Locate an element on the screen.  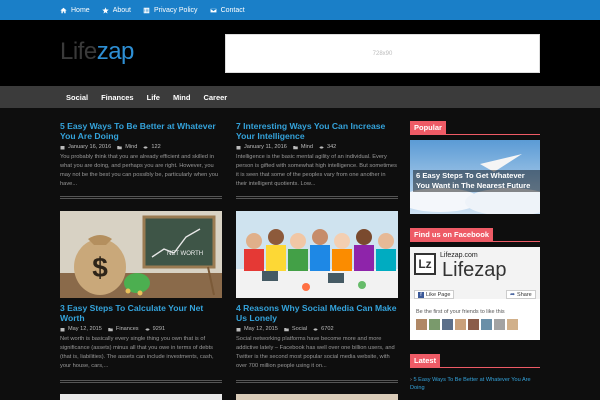
post-date: January 16, 2016 is located at coordinates (90, 147).